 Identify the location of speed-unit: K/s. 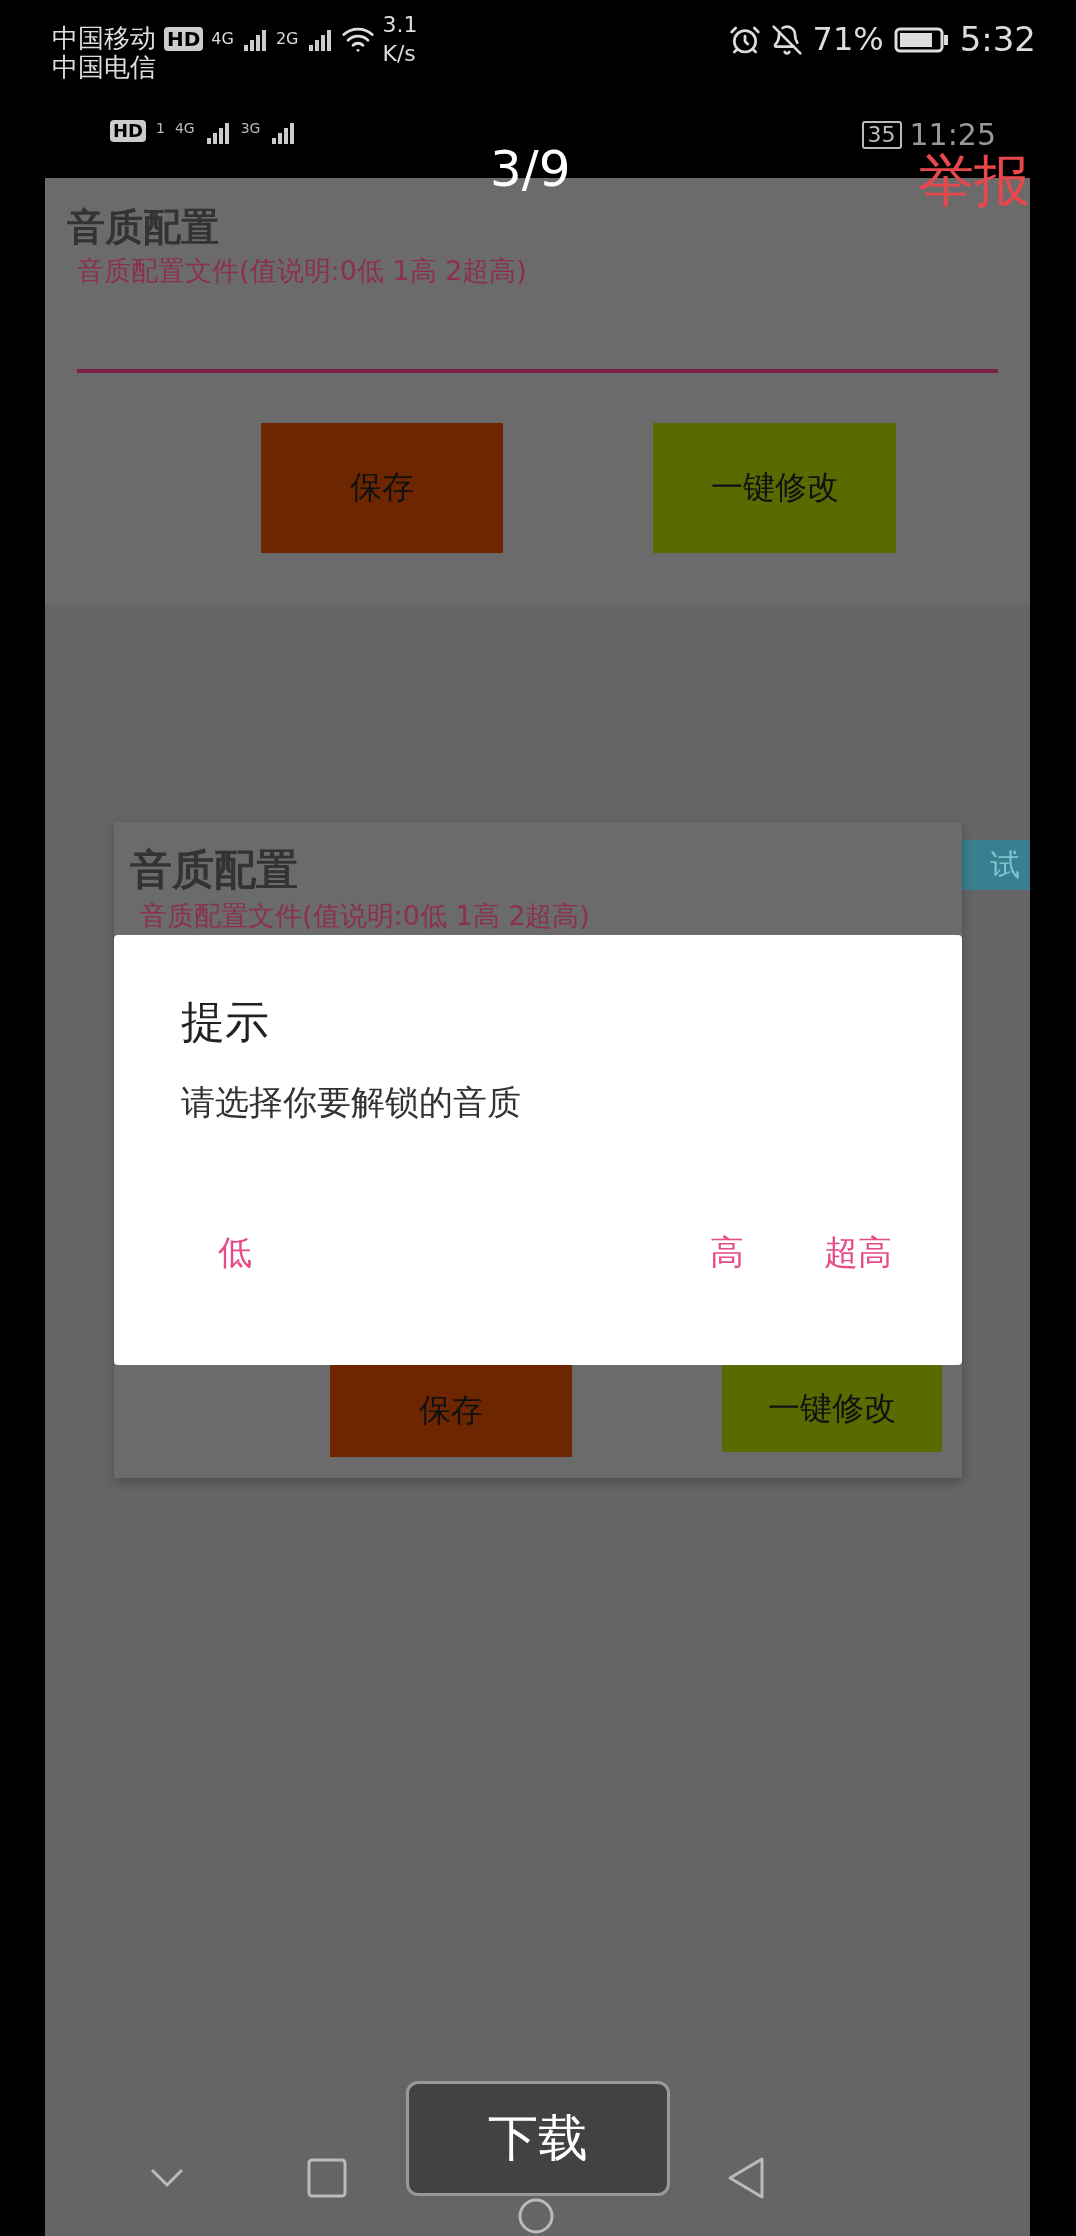
(399, 54).